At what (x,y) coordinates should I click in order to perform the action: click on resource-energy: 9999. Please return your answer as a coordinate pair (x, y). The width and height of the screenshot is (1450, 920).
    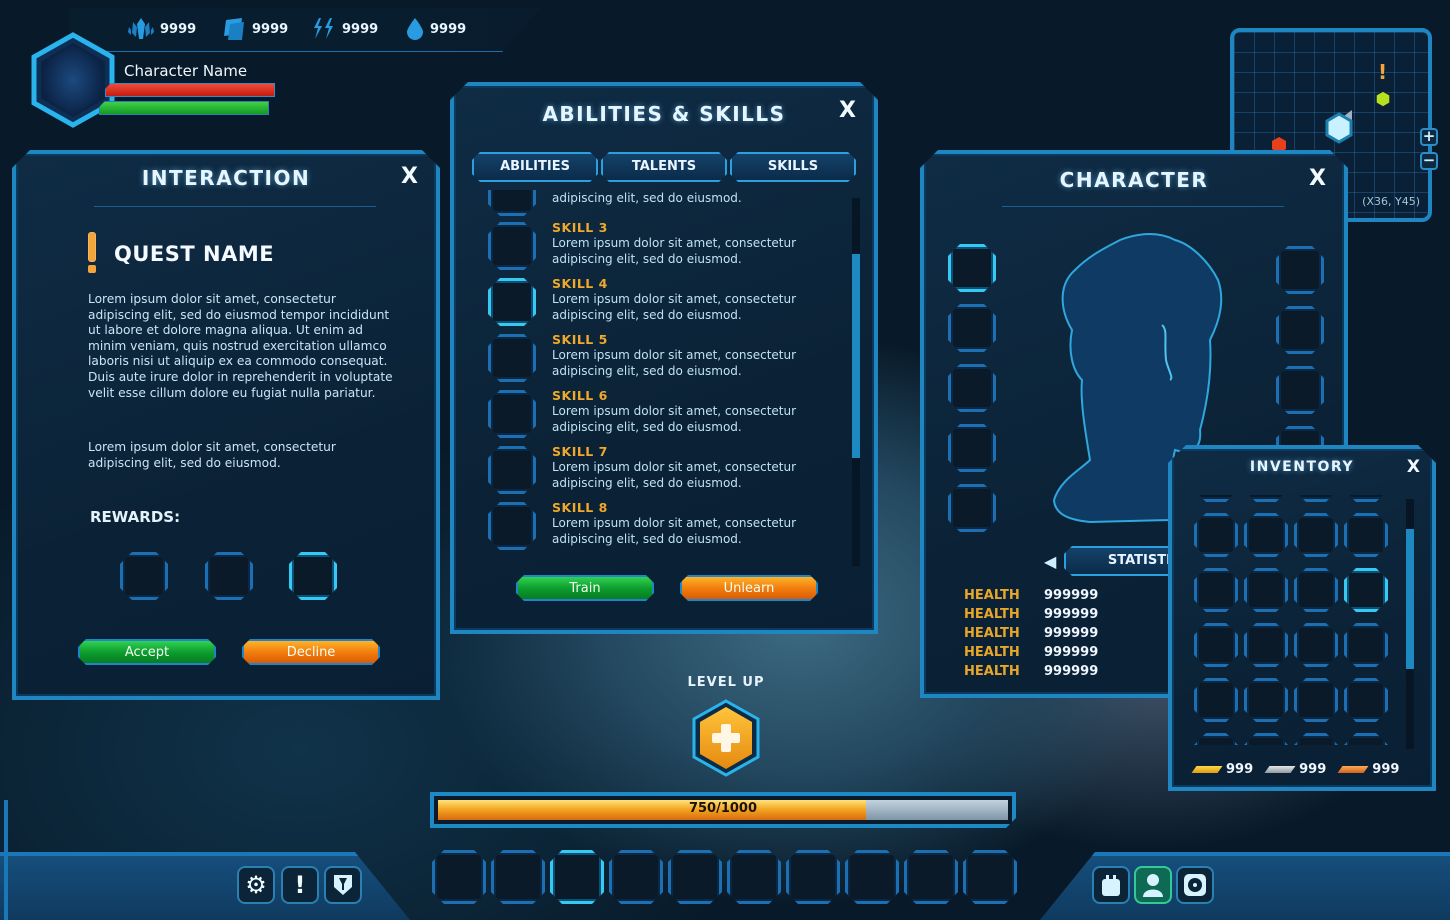
    Looking at the image, I should click on (345, 29).